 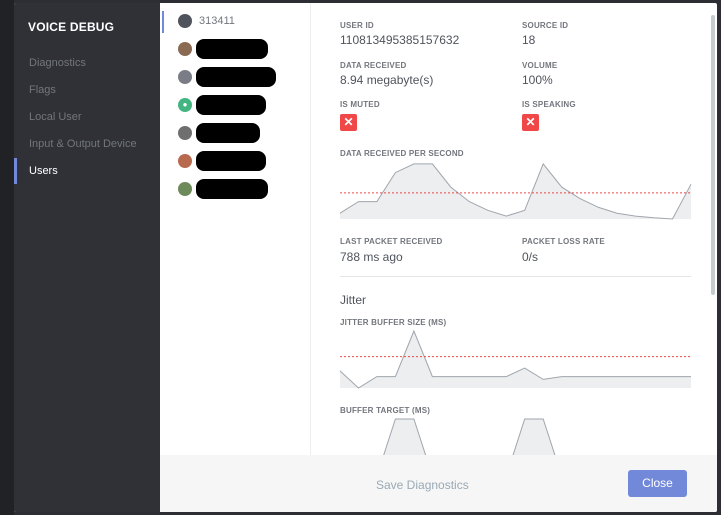 I want to click on backdrop-strip, so click(x=7, y=257).